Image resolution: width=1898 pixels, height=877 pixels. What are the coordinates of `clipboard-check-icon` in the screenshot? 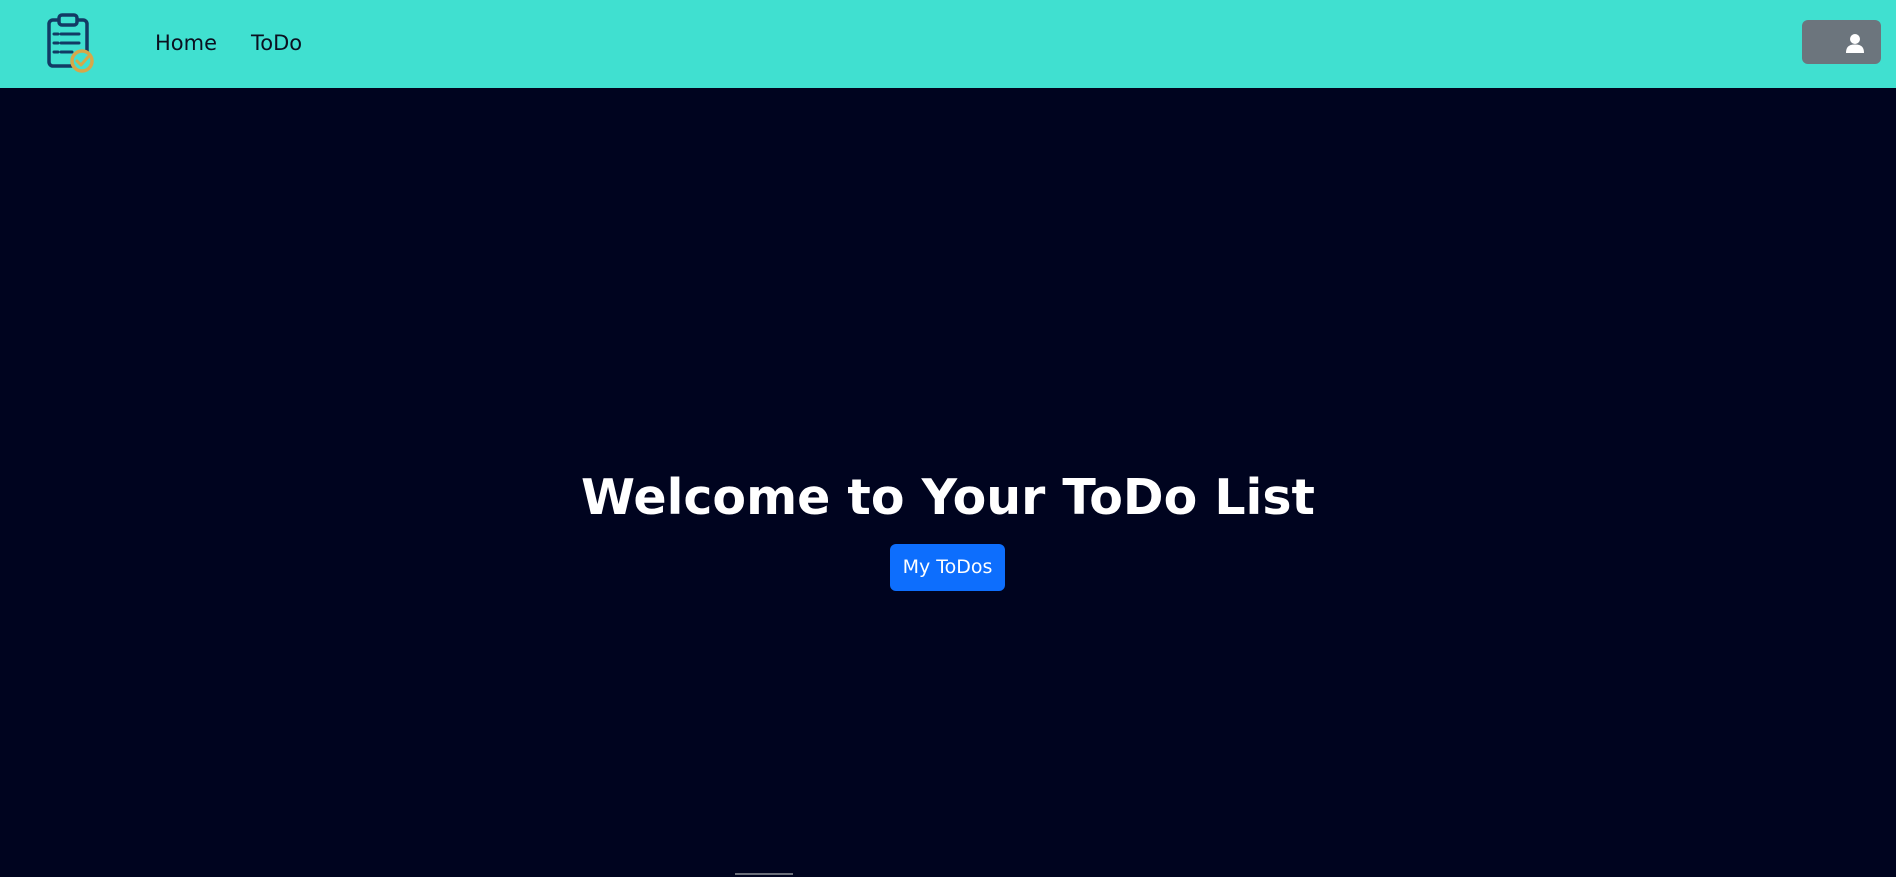 It's located at (71, 43).